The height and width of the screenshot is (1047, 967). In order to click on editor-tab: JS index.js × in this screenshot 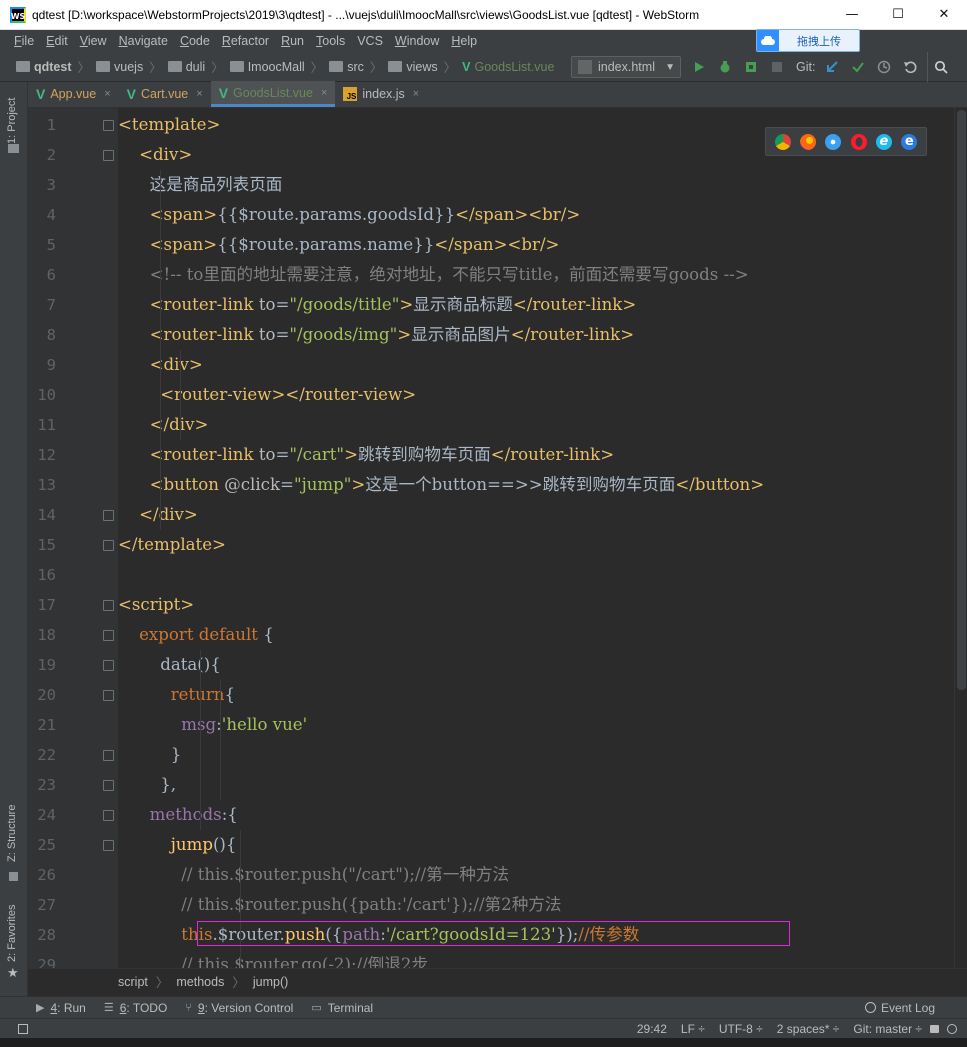, I will do `click(381, 94)`.